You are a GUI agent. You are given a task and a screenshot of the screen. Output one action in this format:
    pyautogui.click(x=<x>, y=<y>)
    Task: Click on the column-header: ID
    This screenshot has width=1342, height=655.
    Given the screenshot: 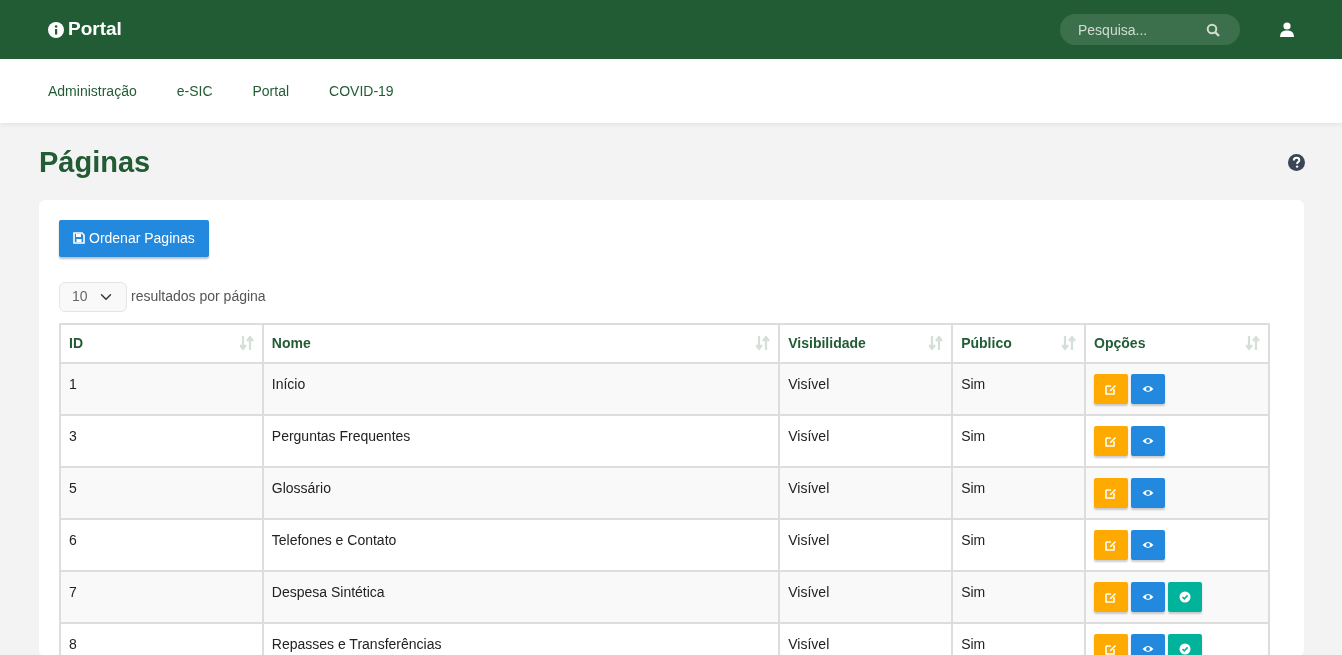 What is the action you would take?
    pyautogui.click(x=76, y=343)
    